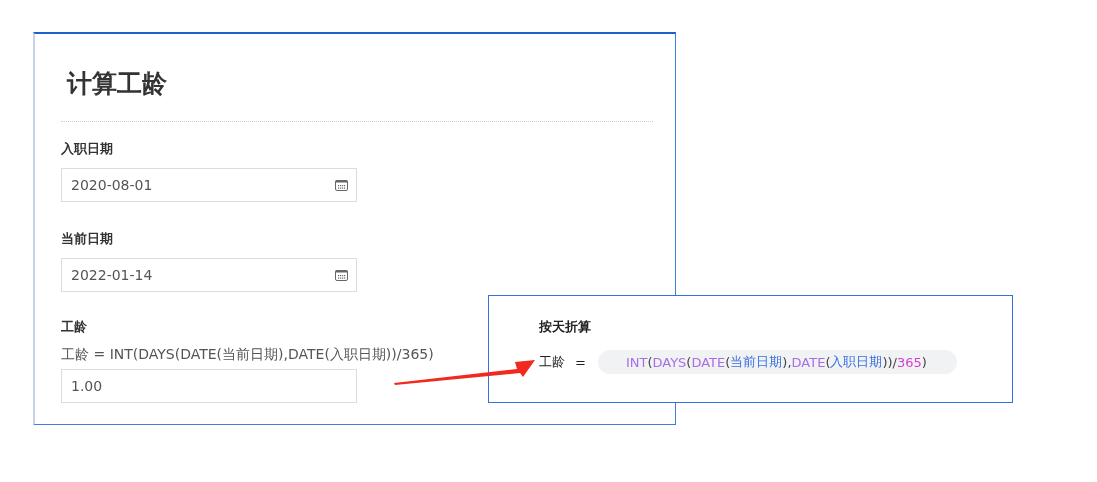  What do you see at coordinates (87, 149) in the screenshot?
I see `field-label: 入职日期` at bounding box center [87, 149].